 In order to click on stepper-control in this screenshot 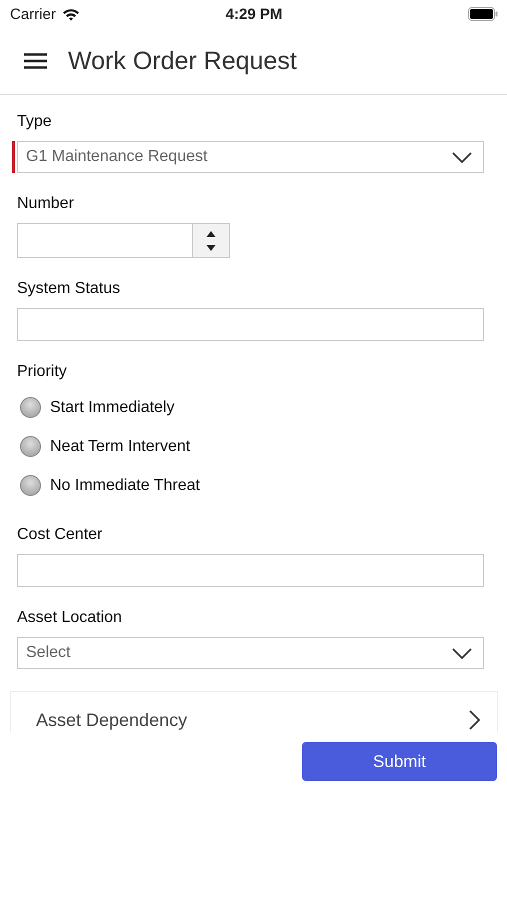, I will do `click(210, 240)`.